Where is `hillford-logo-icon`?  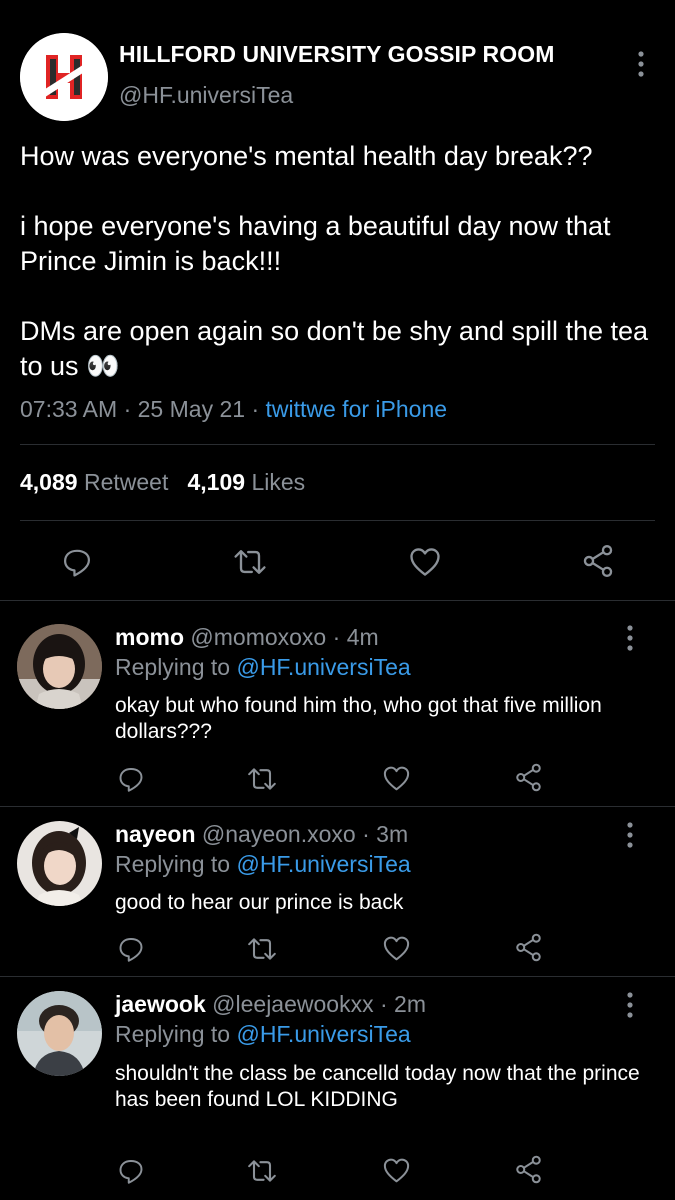 hillford-logo-icon is located at coordinates (64, 77).